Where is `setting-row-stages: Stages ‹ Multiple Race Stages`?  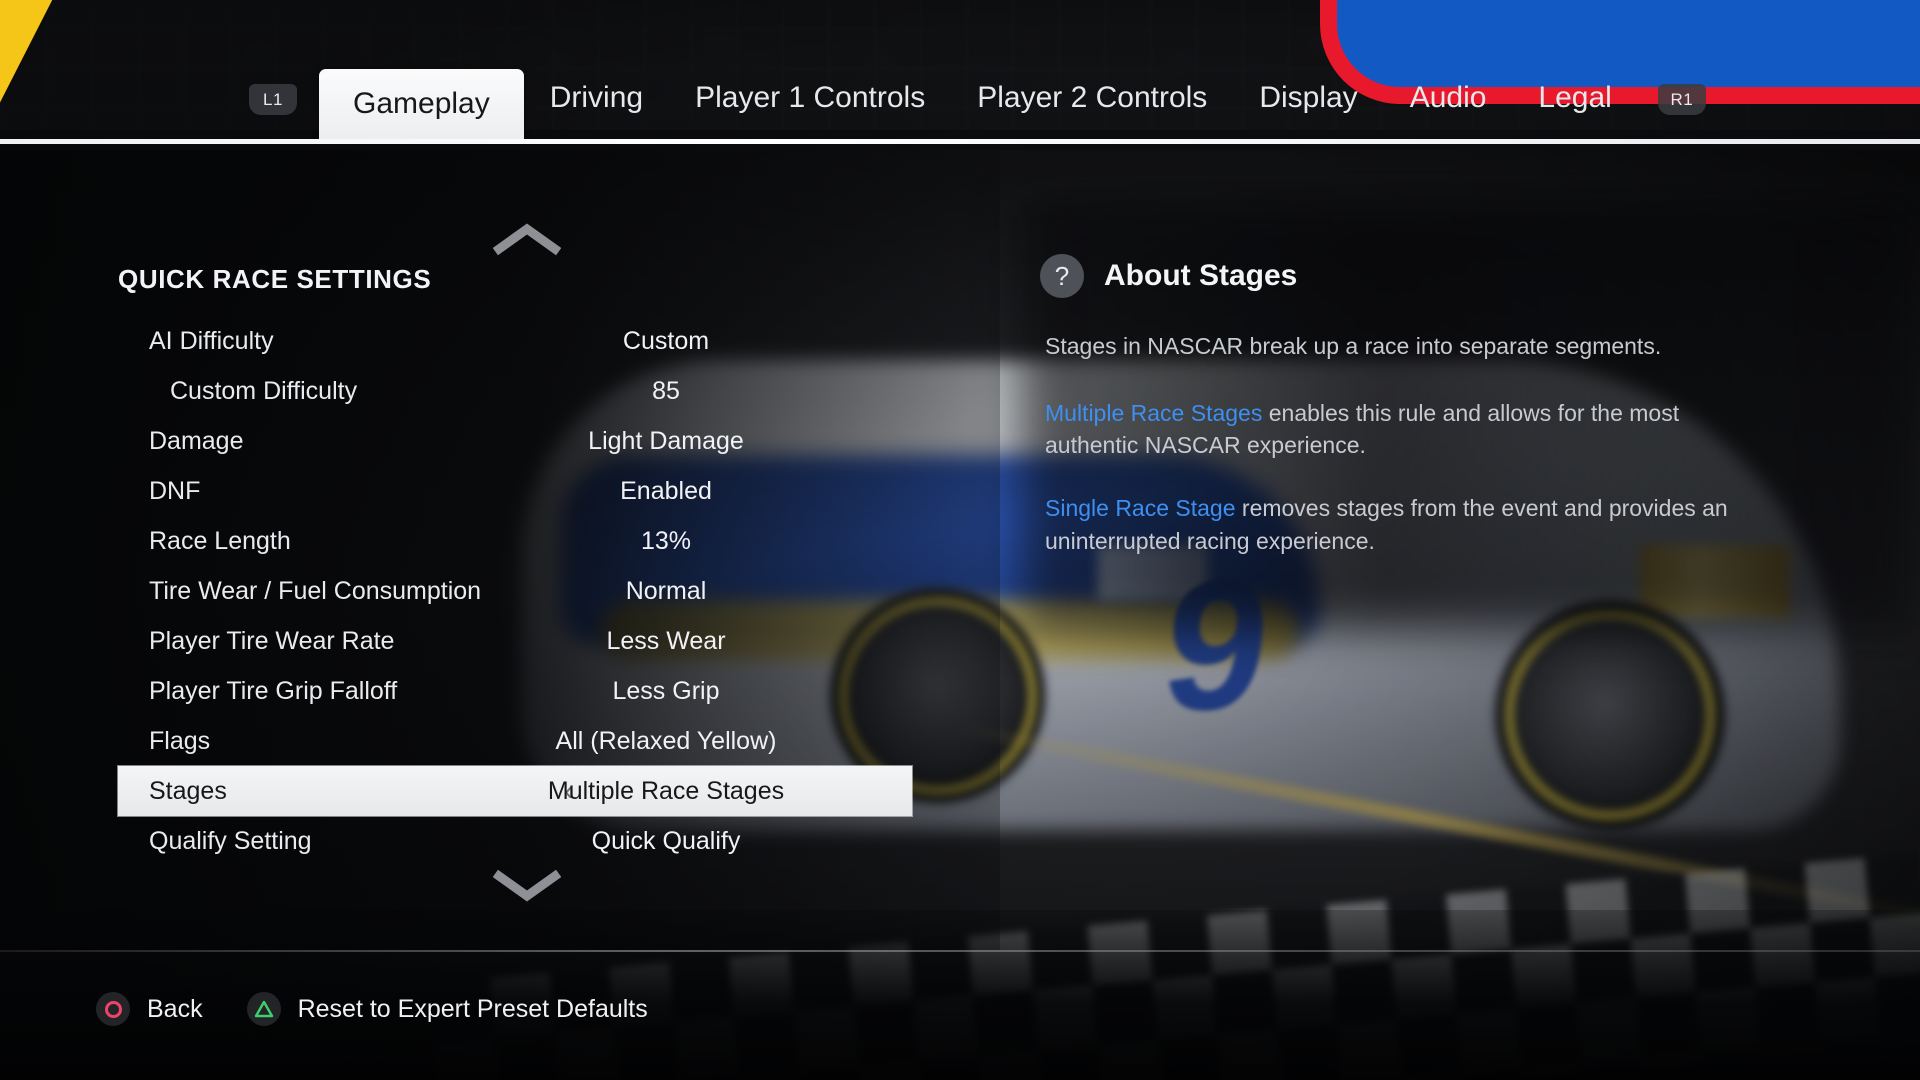
setting-row-stages: Stages ‹ Multiple Race Stages is located at coordinates (515, 791).